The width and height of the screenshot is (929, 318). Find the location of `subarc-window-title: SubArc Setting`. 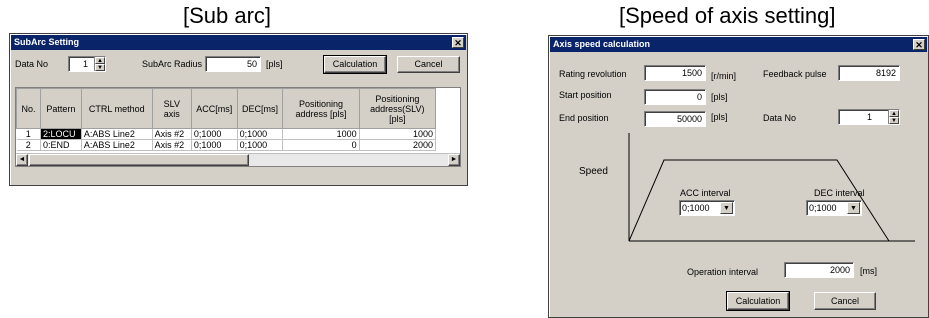

subarc-window-title: SubArc Setting is located at coordinates (47, 42).